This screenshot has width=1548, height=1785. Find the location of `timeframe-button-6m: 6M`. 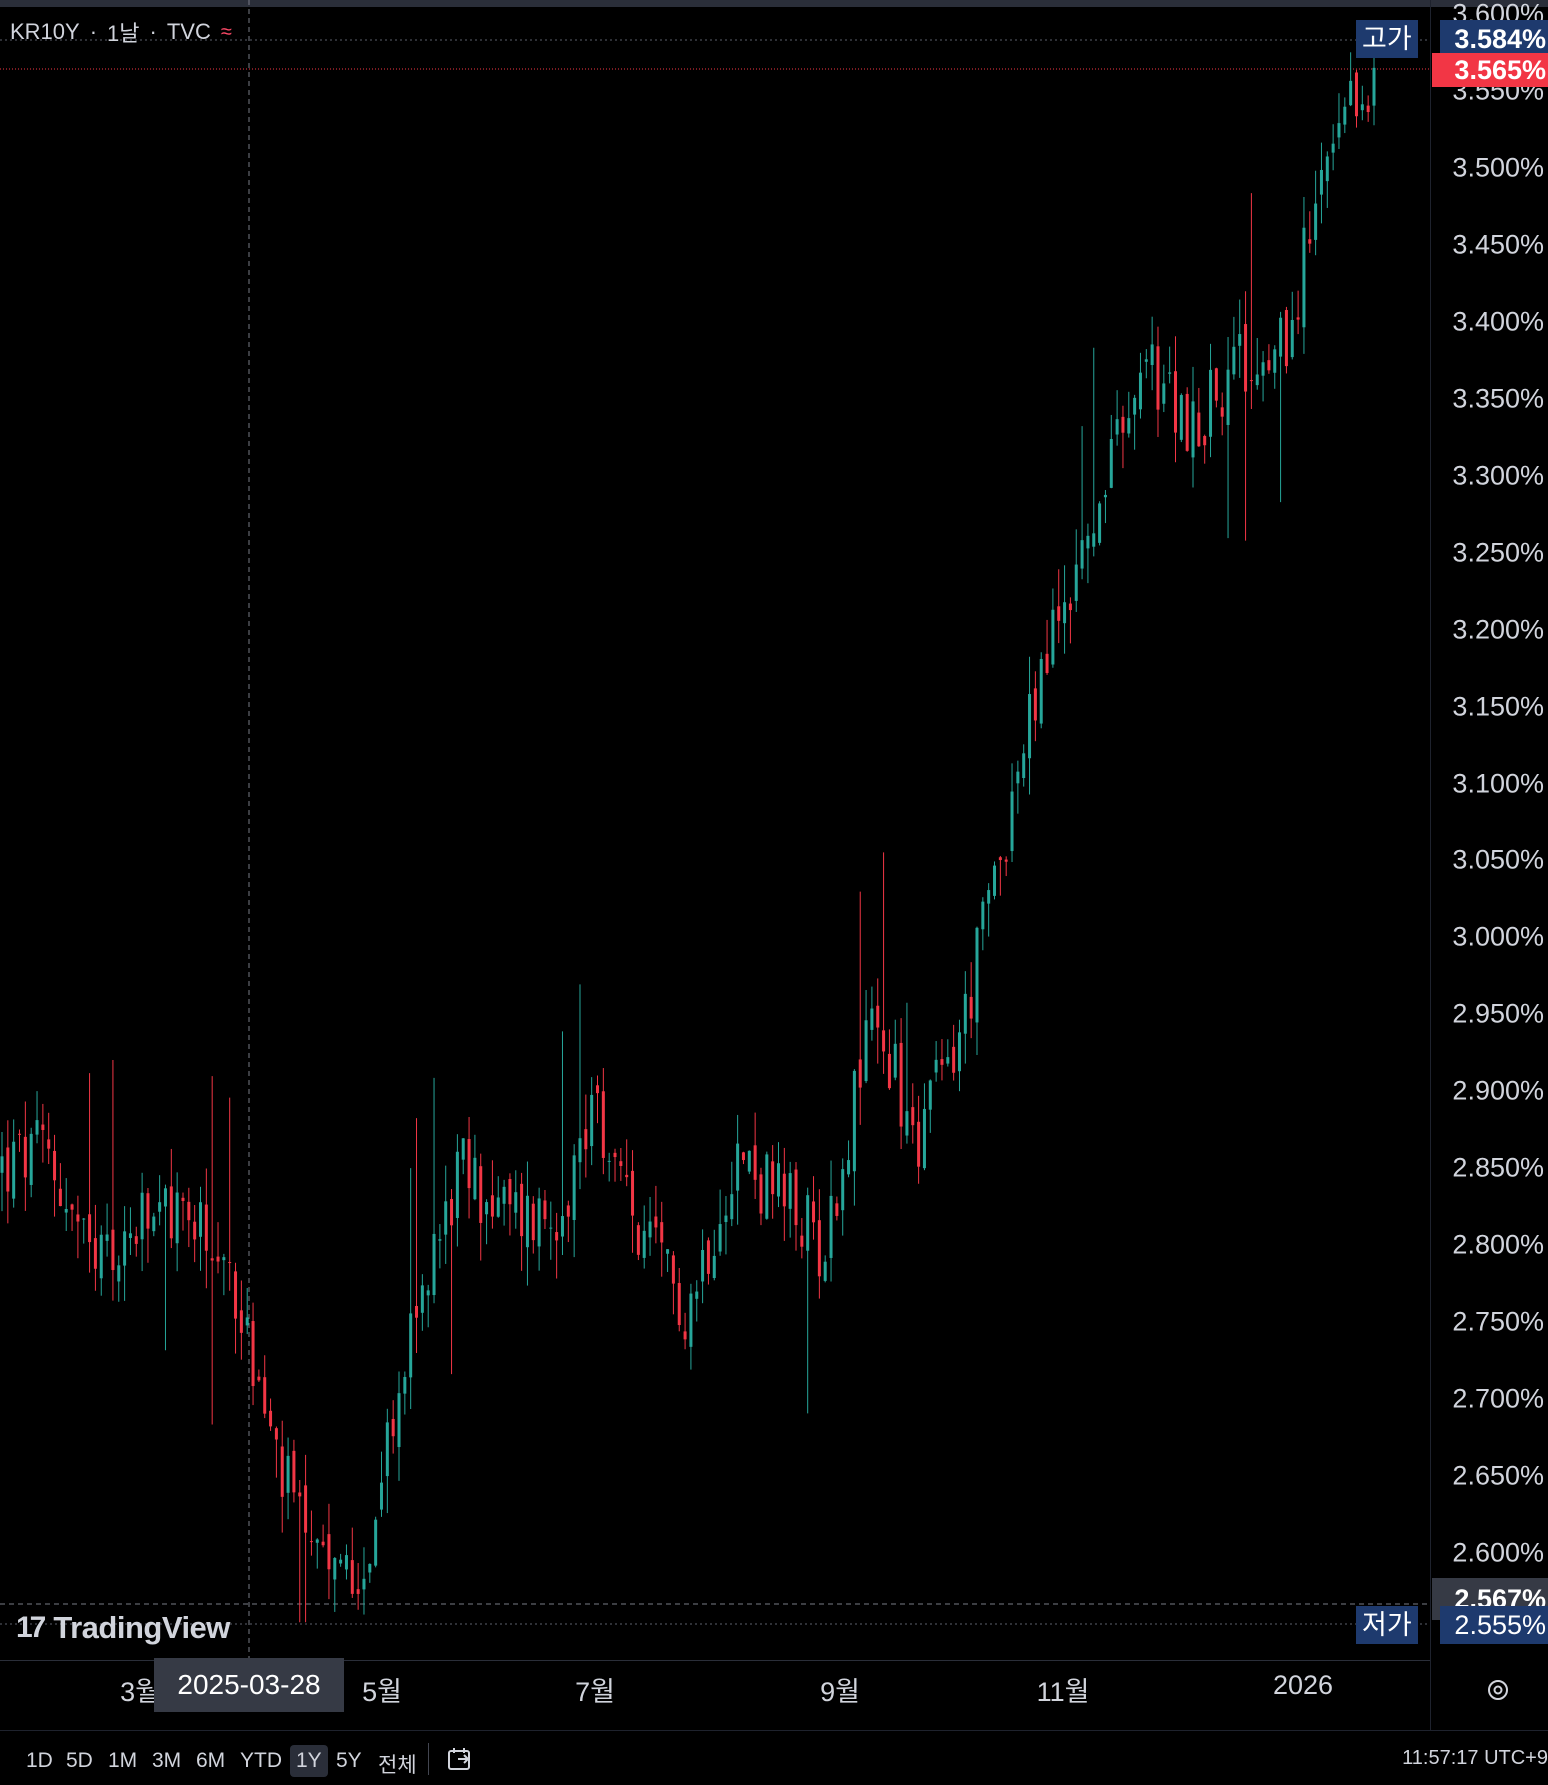

timeframe-button-6m: 6M is located at coordinates (210, 1761).